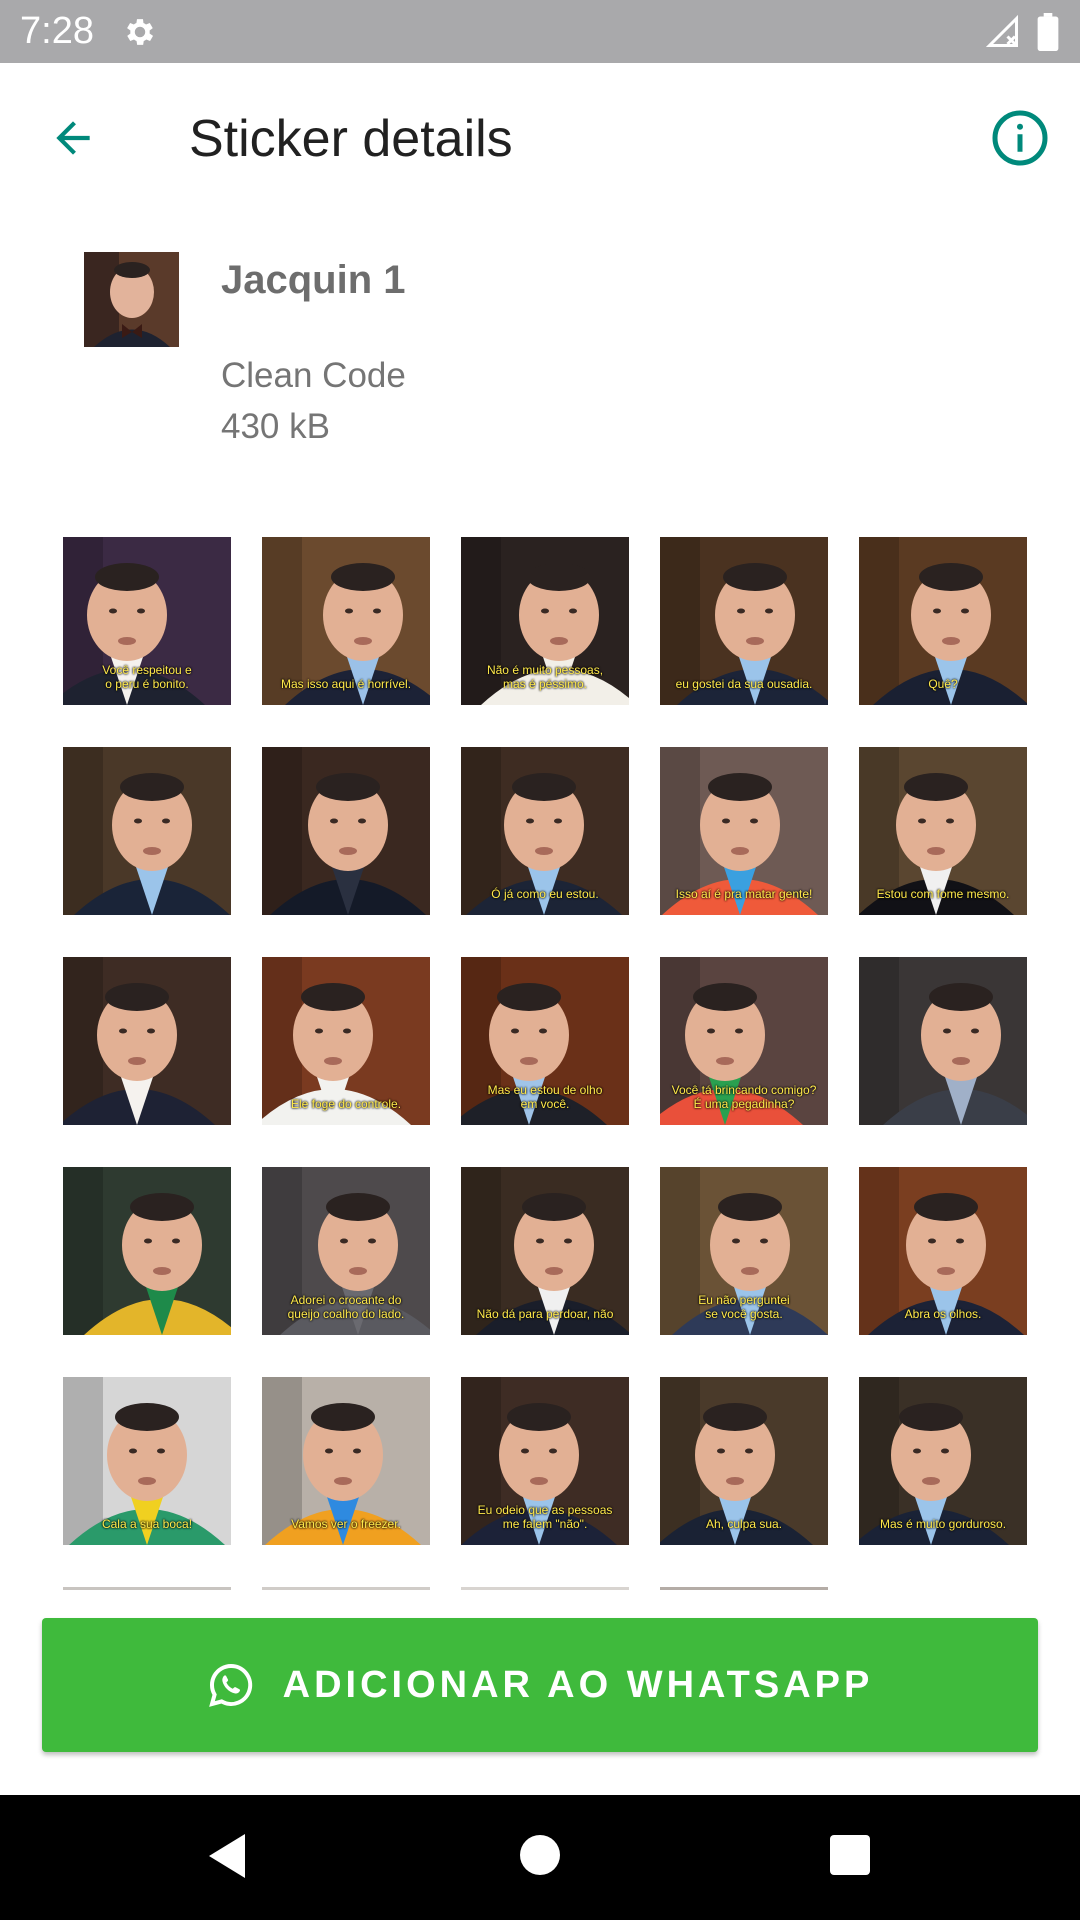 This screenshot has height=1920, width=1080. What do you see at coordinates (540, 1855) in the screenshot?
I see `nav-home-icon` at bounding box center [540, 1855].